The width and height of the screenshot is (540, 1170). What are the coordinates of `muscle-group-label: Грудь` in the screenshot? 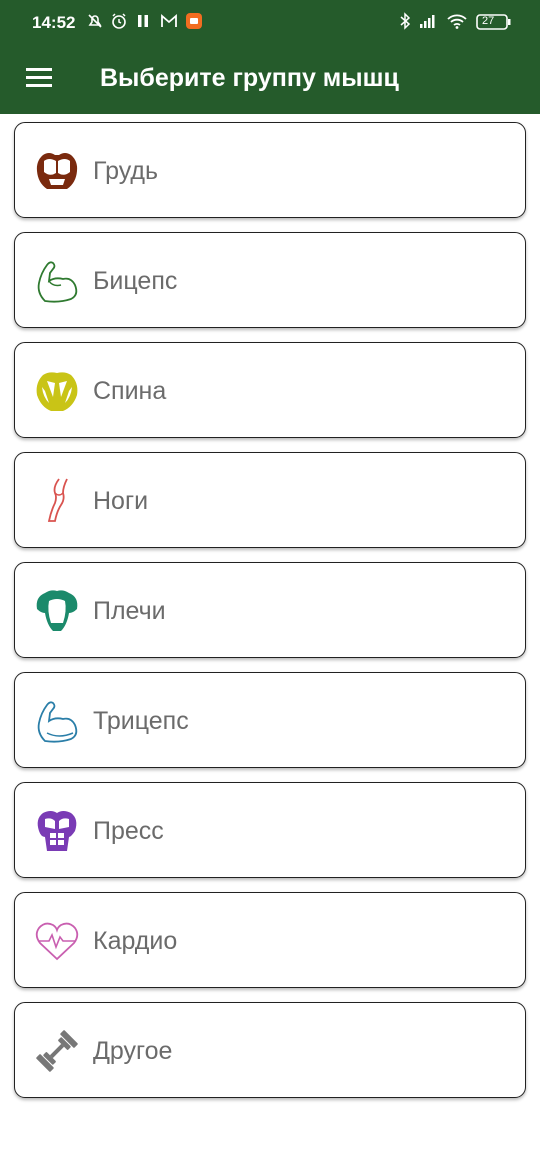 It's located at (126, 171).